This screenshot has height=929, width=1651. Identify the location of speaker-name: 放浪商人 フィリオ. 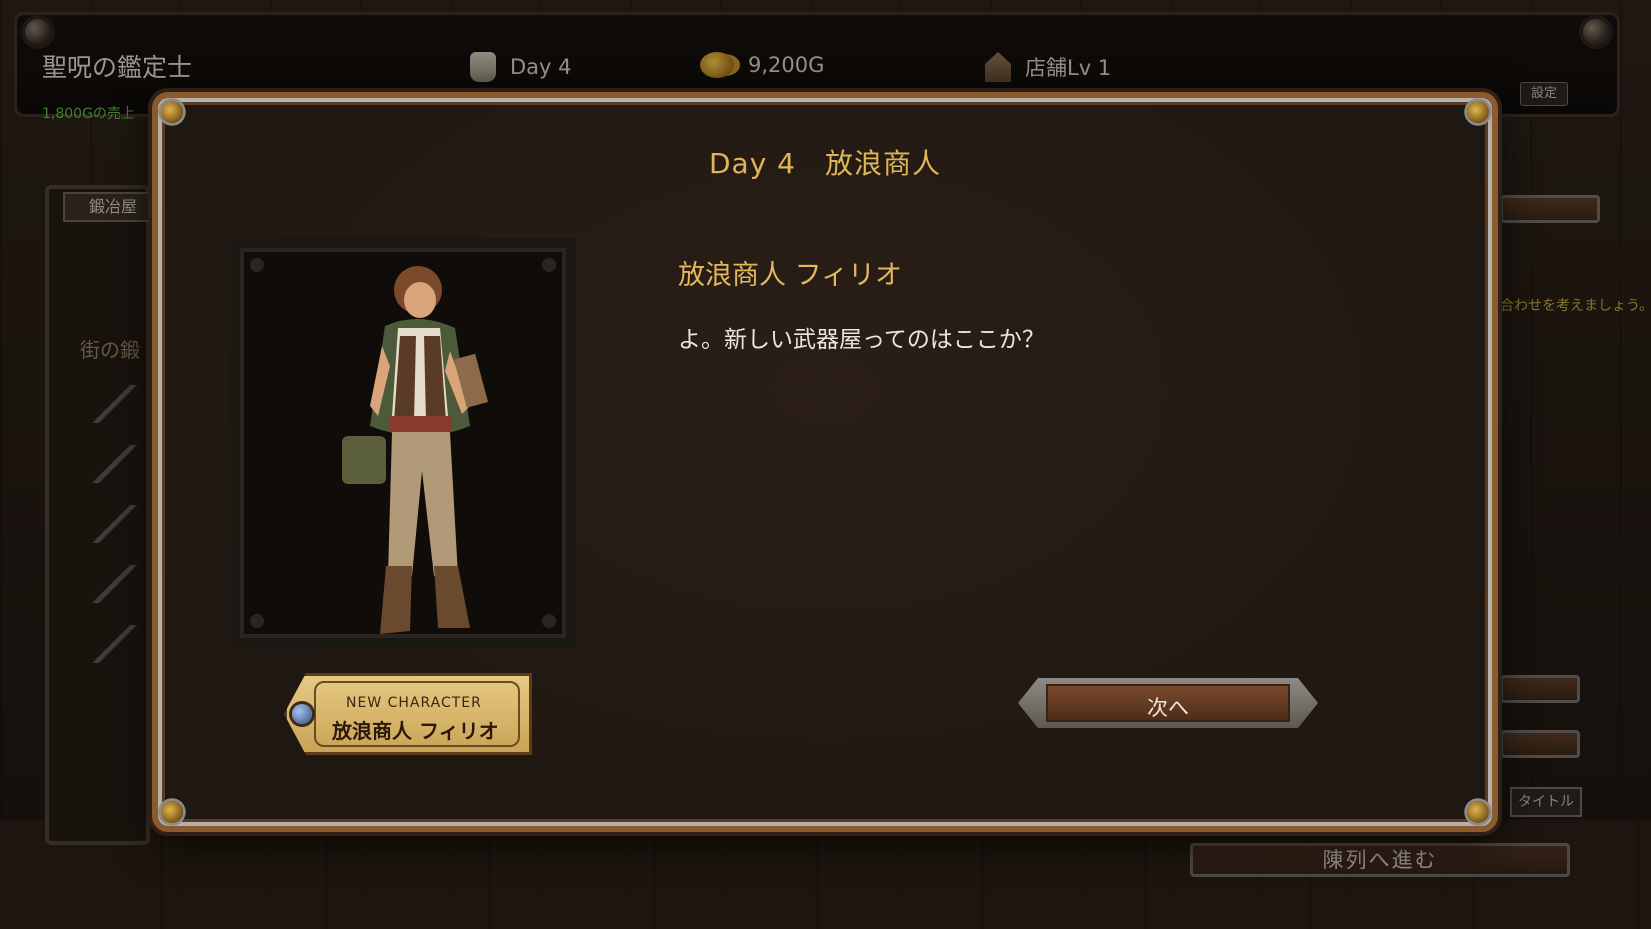
(790, 275).